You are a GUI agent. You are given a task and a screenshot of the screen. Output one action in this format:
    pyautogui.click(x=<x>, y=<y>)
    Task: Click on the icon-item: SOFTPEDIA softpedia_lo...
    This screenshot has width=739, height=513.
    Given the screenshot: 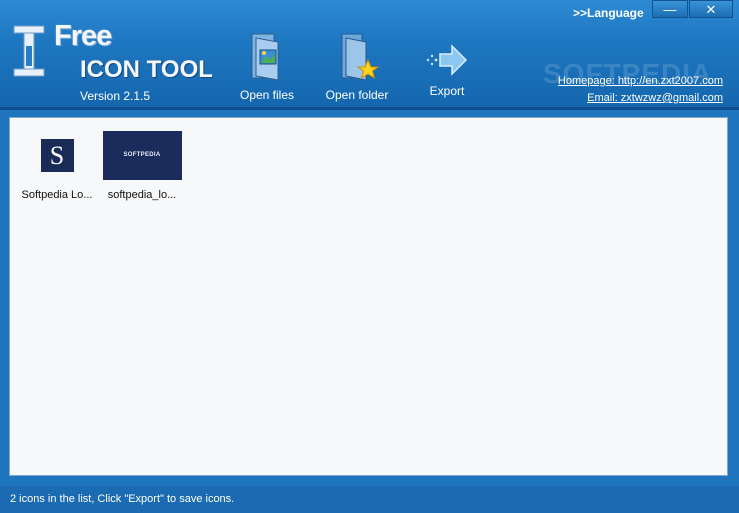 What is the action you would take?
    pyautogui.click(x=142, y=165)
    